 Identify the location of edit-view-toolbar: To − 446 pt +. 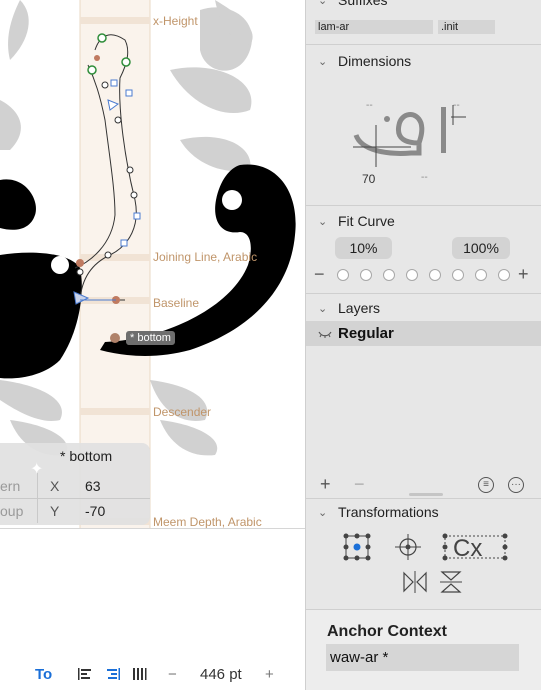
(152, 609).